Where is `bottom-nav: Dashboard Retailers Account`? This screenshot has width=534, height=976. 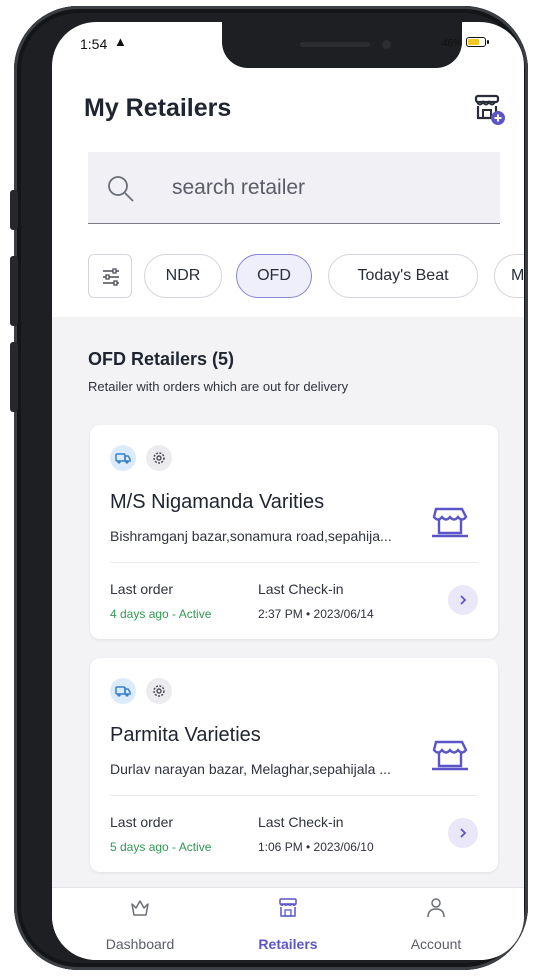 bottom-nav: Dashboard Retailers Account is located at coordinates (288, 923).